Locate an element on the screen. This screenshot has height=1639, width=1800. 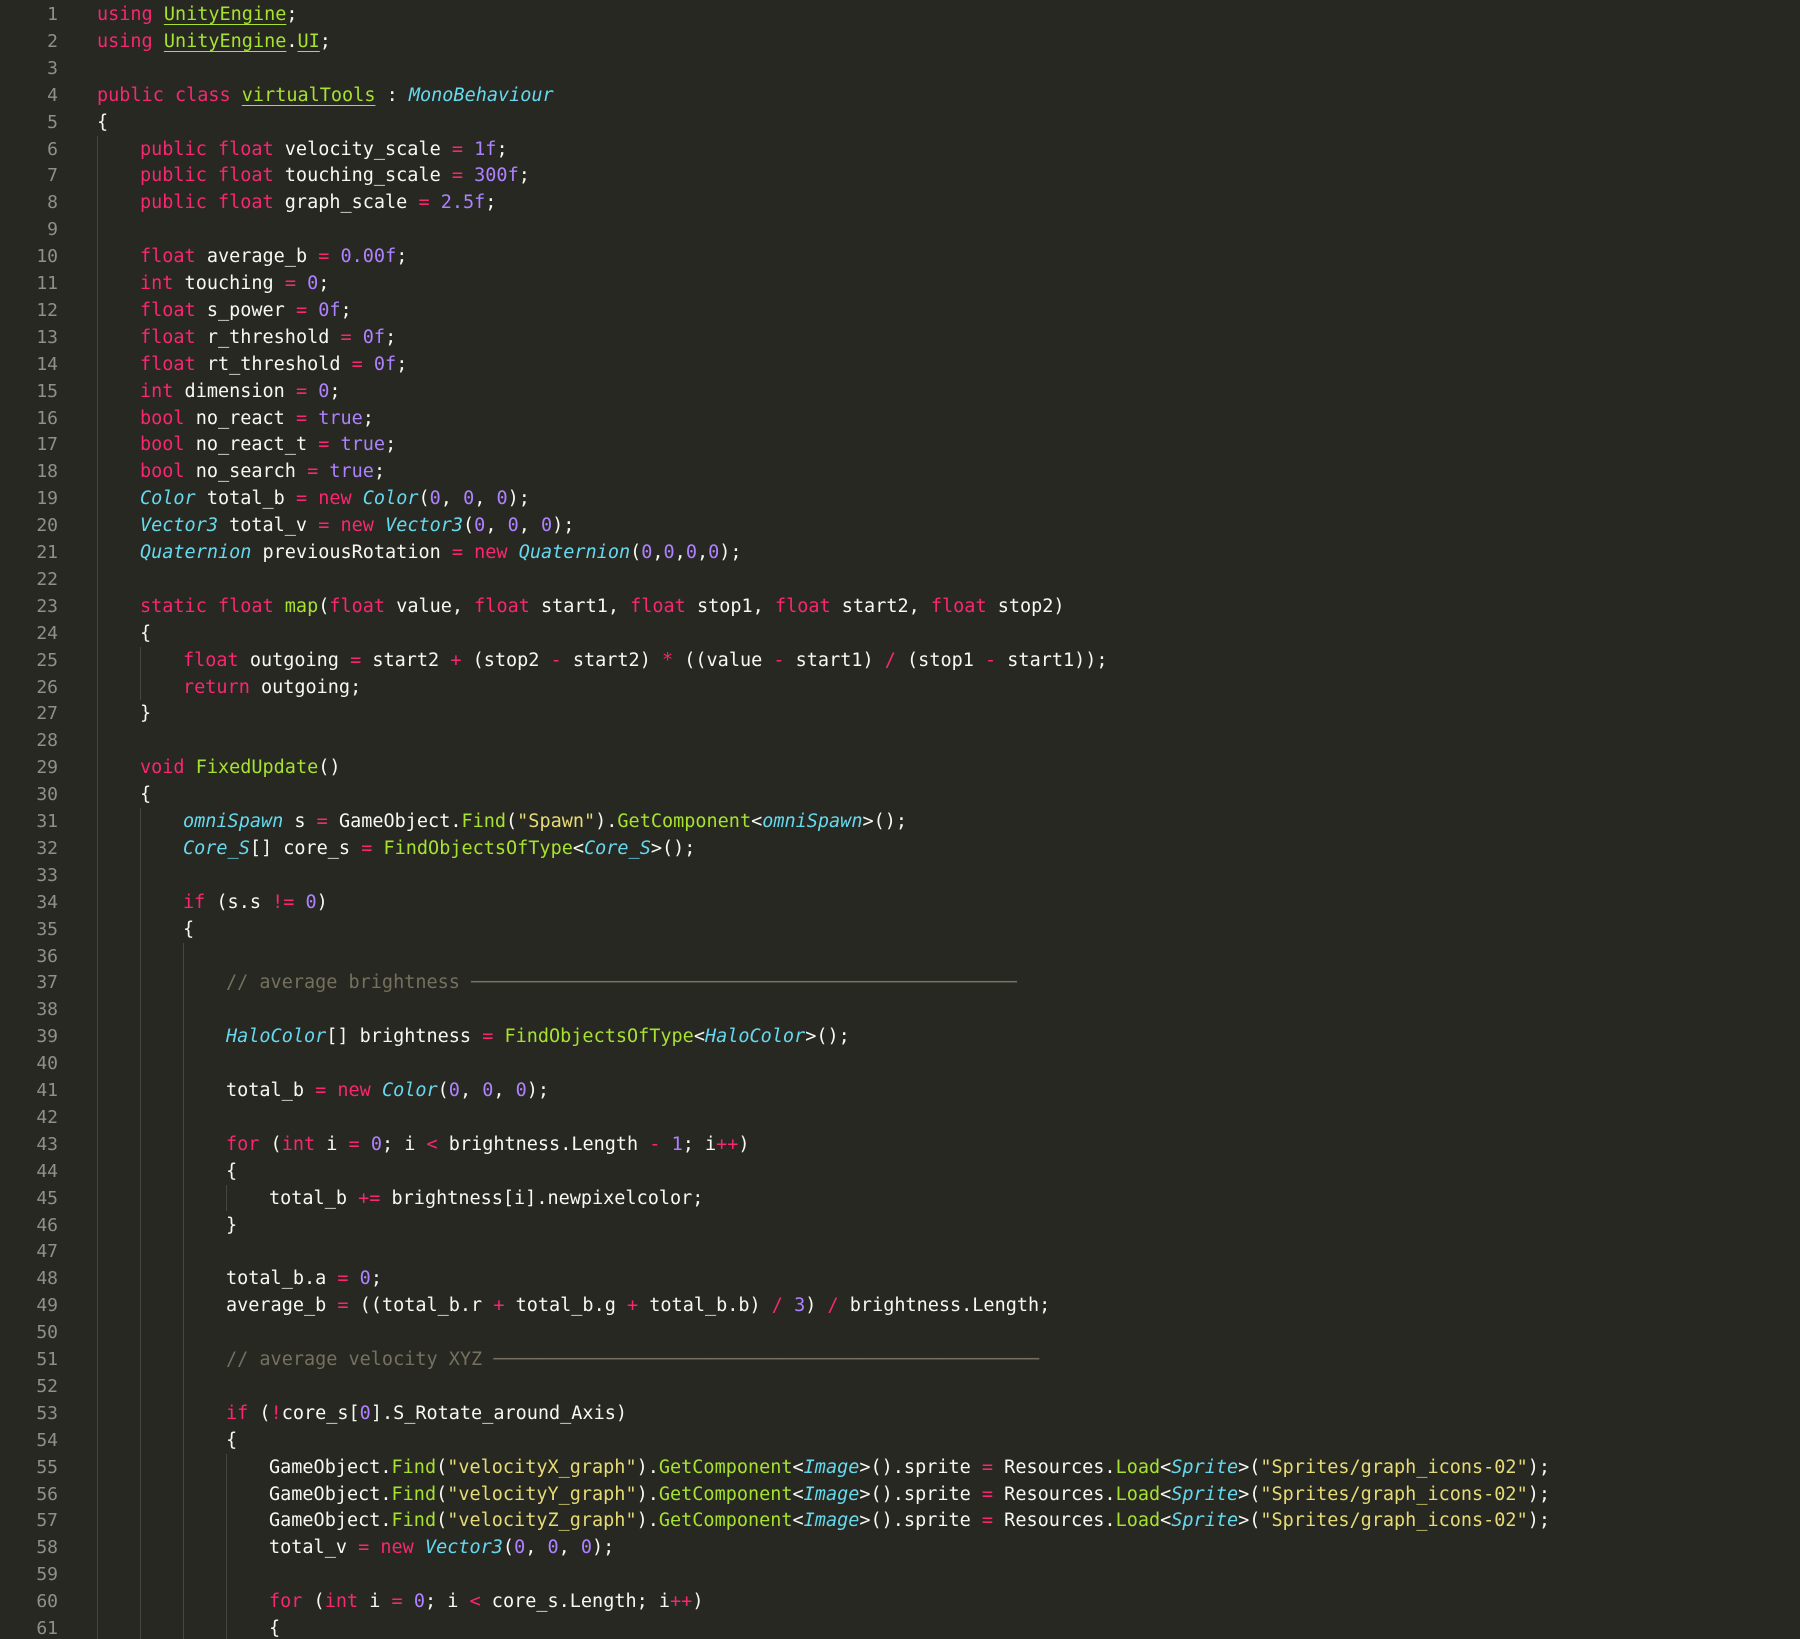
code-line: 3 is located at coordinates (900, 68).